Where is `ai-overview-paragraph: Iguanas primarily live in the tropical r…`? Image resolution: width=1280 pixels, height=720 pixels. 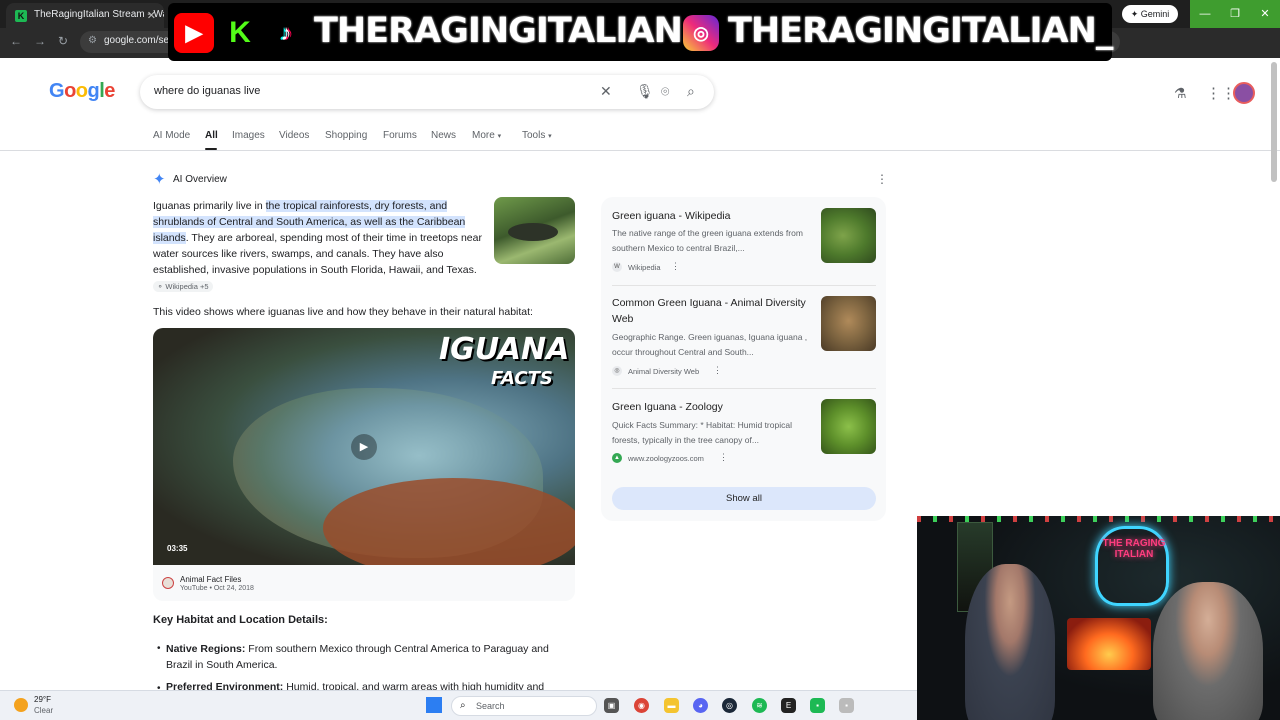
ai-overview-paragraph: Iguanas primarily live in the tropical r… is located at coordinates (318, 246).